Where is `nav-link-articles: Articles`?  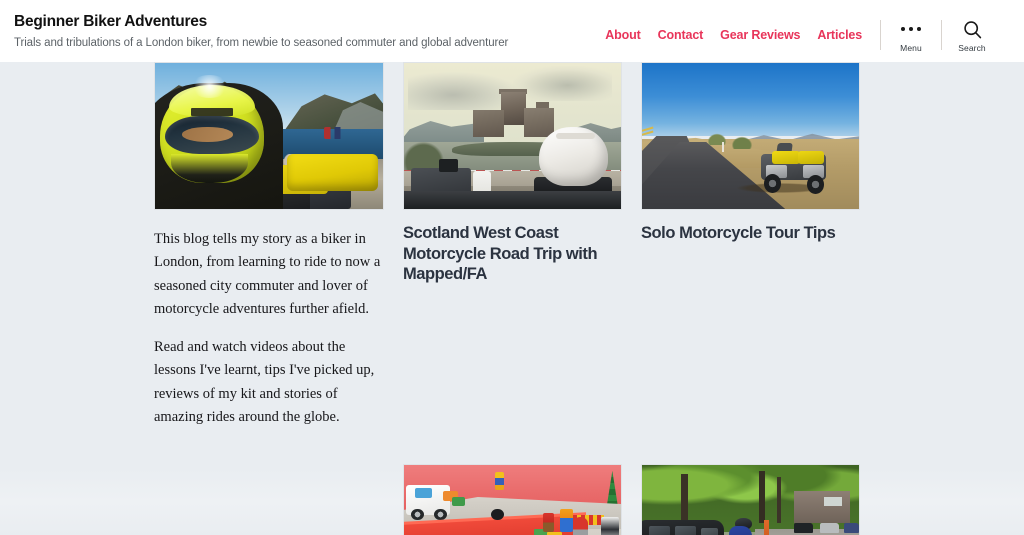
nav-link-articles: Articles is located at coordinates (839, 35).